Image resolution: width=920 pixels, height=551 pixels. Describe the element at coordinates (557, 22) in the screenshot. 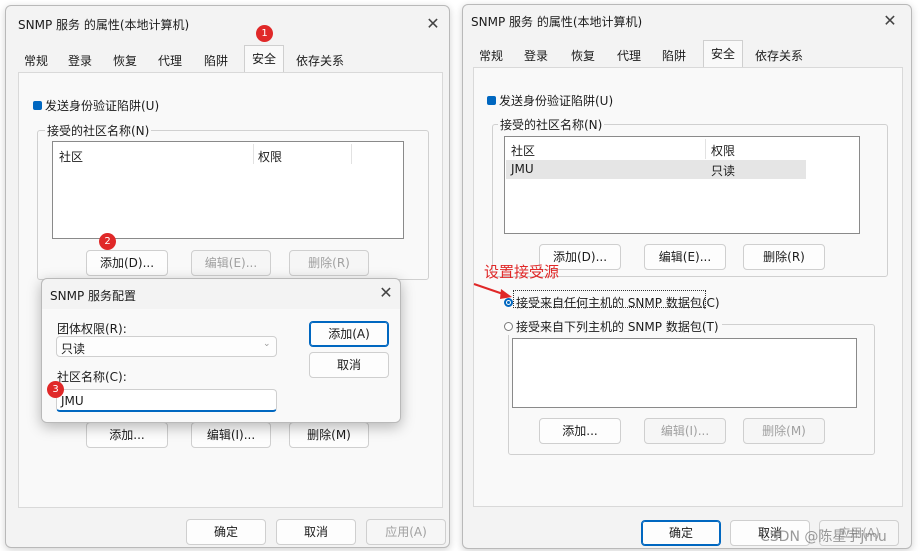

I see `right-window-title: SNMP 服务 的属性(本地计算机)` at that location.